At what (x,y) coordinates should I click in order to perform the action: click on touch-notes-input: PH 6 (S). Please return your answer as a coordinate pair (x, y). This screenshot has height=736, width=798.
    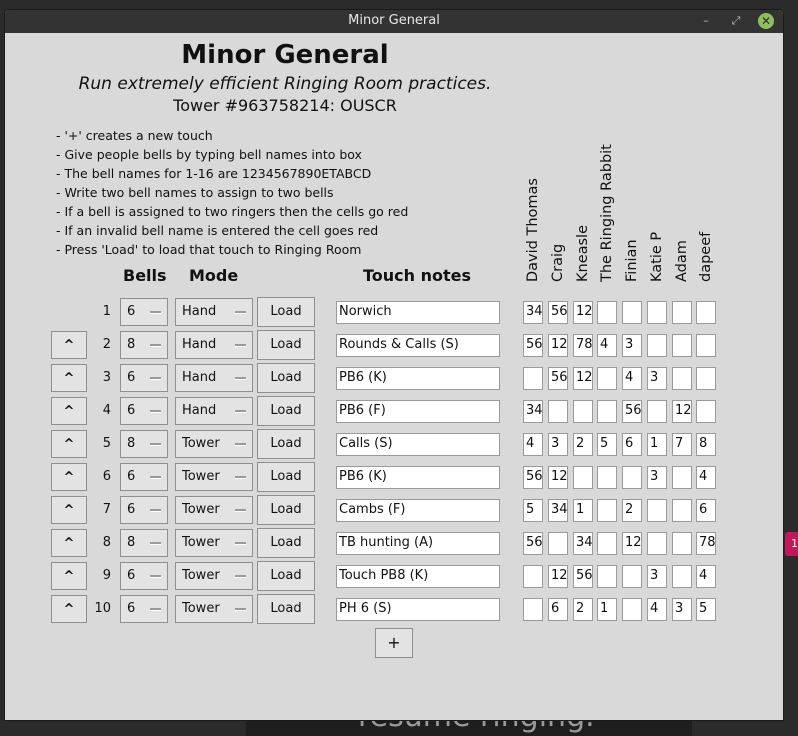
    Looking at the image, I should click on (418, 609).